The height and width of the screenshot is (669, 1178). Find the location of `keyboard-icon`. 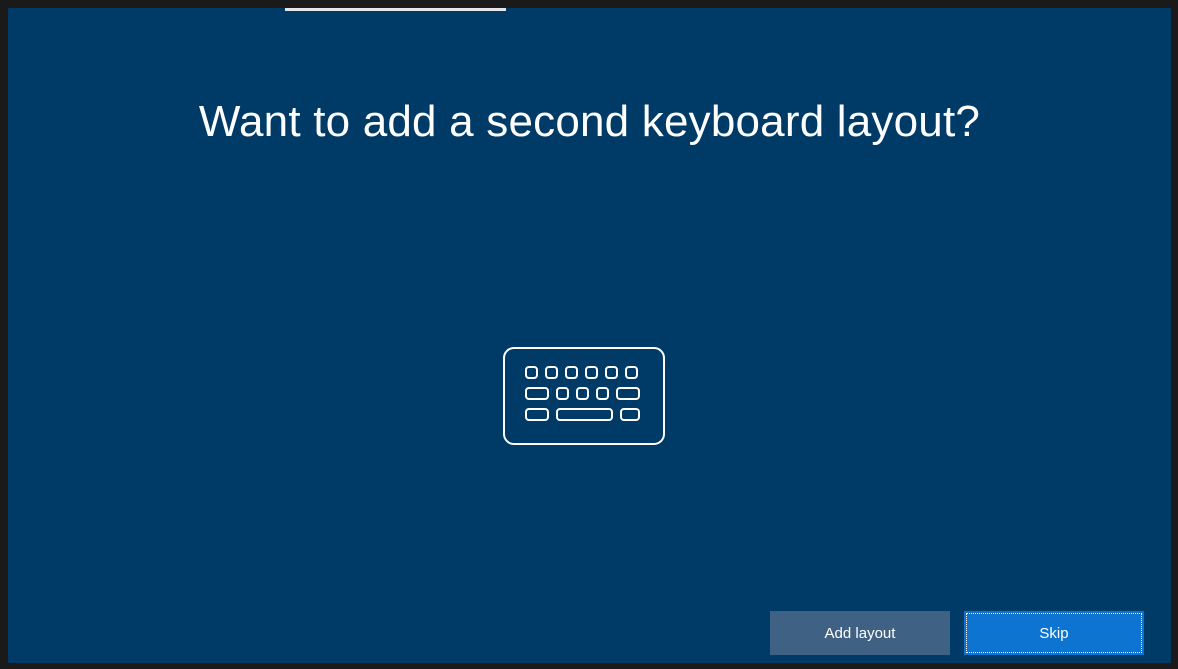

keyboard-icon is located at coordinates (584, 396).